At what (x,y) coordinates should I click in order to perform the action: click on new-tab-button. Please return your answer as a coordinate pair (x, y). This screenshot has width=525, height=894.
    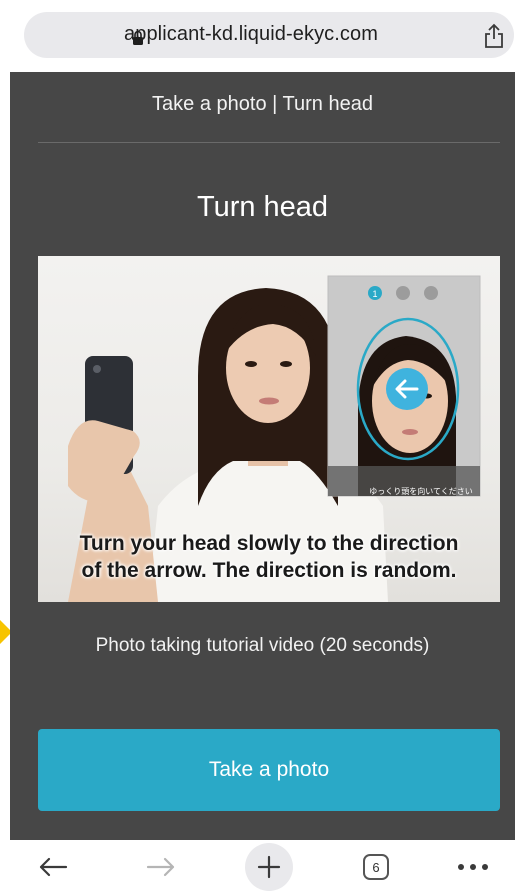
    Looking at the image, I should click on (269, 867).